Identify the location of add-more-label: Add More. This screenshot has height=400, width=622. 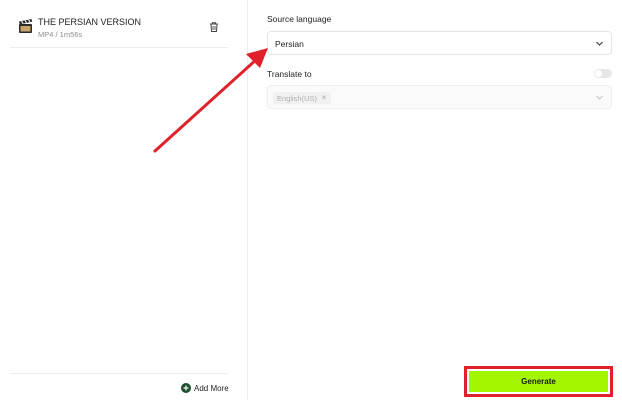
(211, 388).